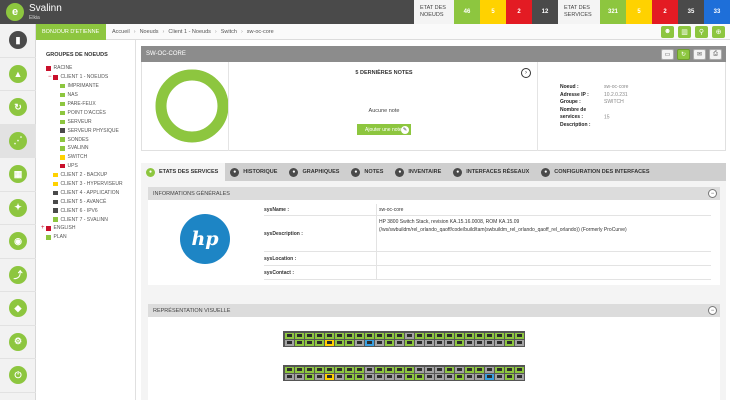 This screenshot has height=400, width=730. Describe the element at coordinates (712, 310) in the screenshot. I see `collapse-icon: −` at that location.